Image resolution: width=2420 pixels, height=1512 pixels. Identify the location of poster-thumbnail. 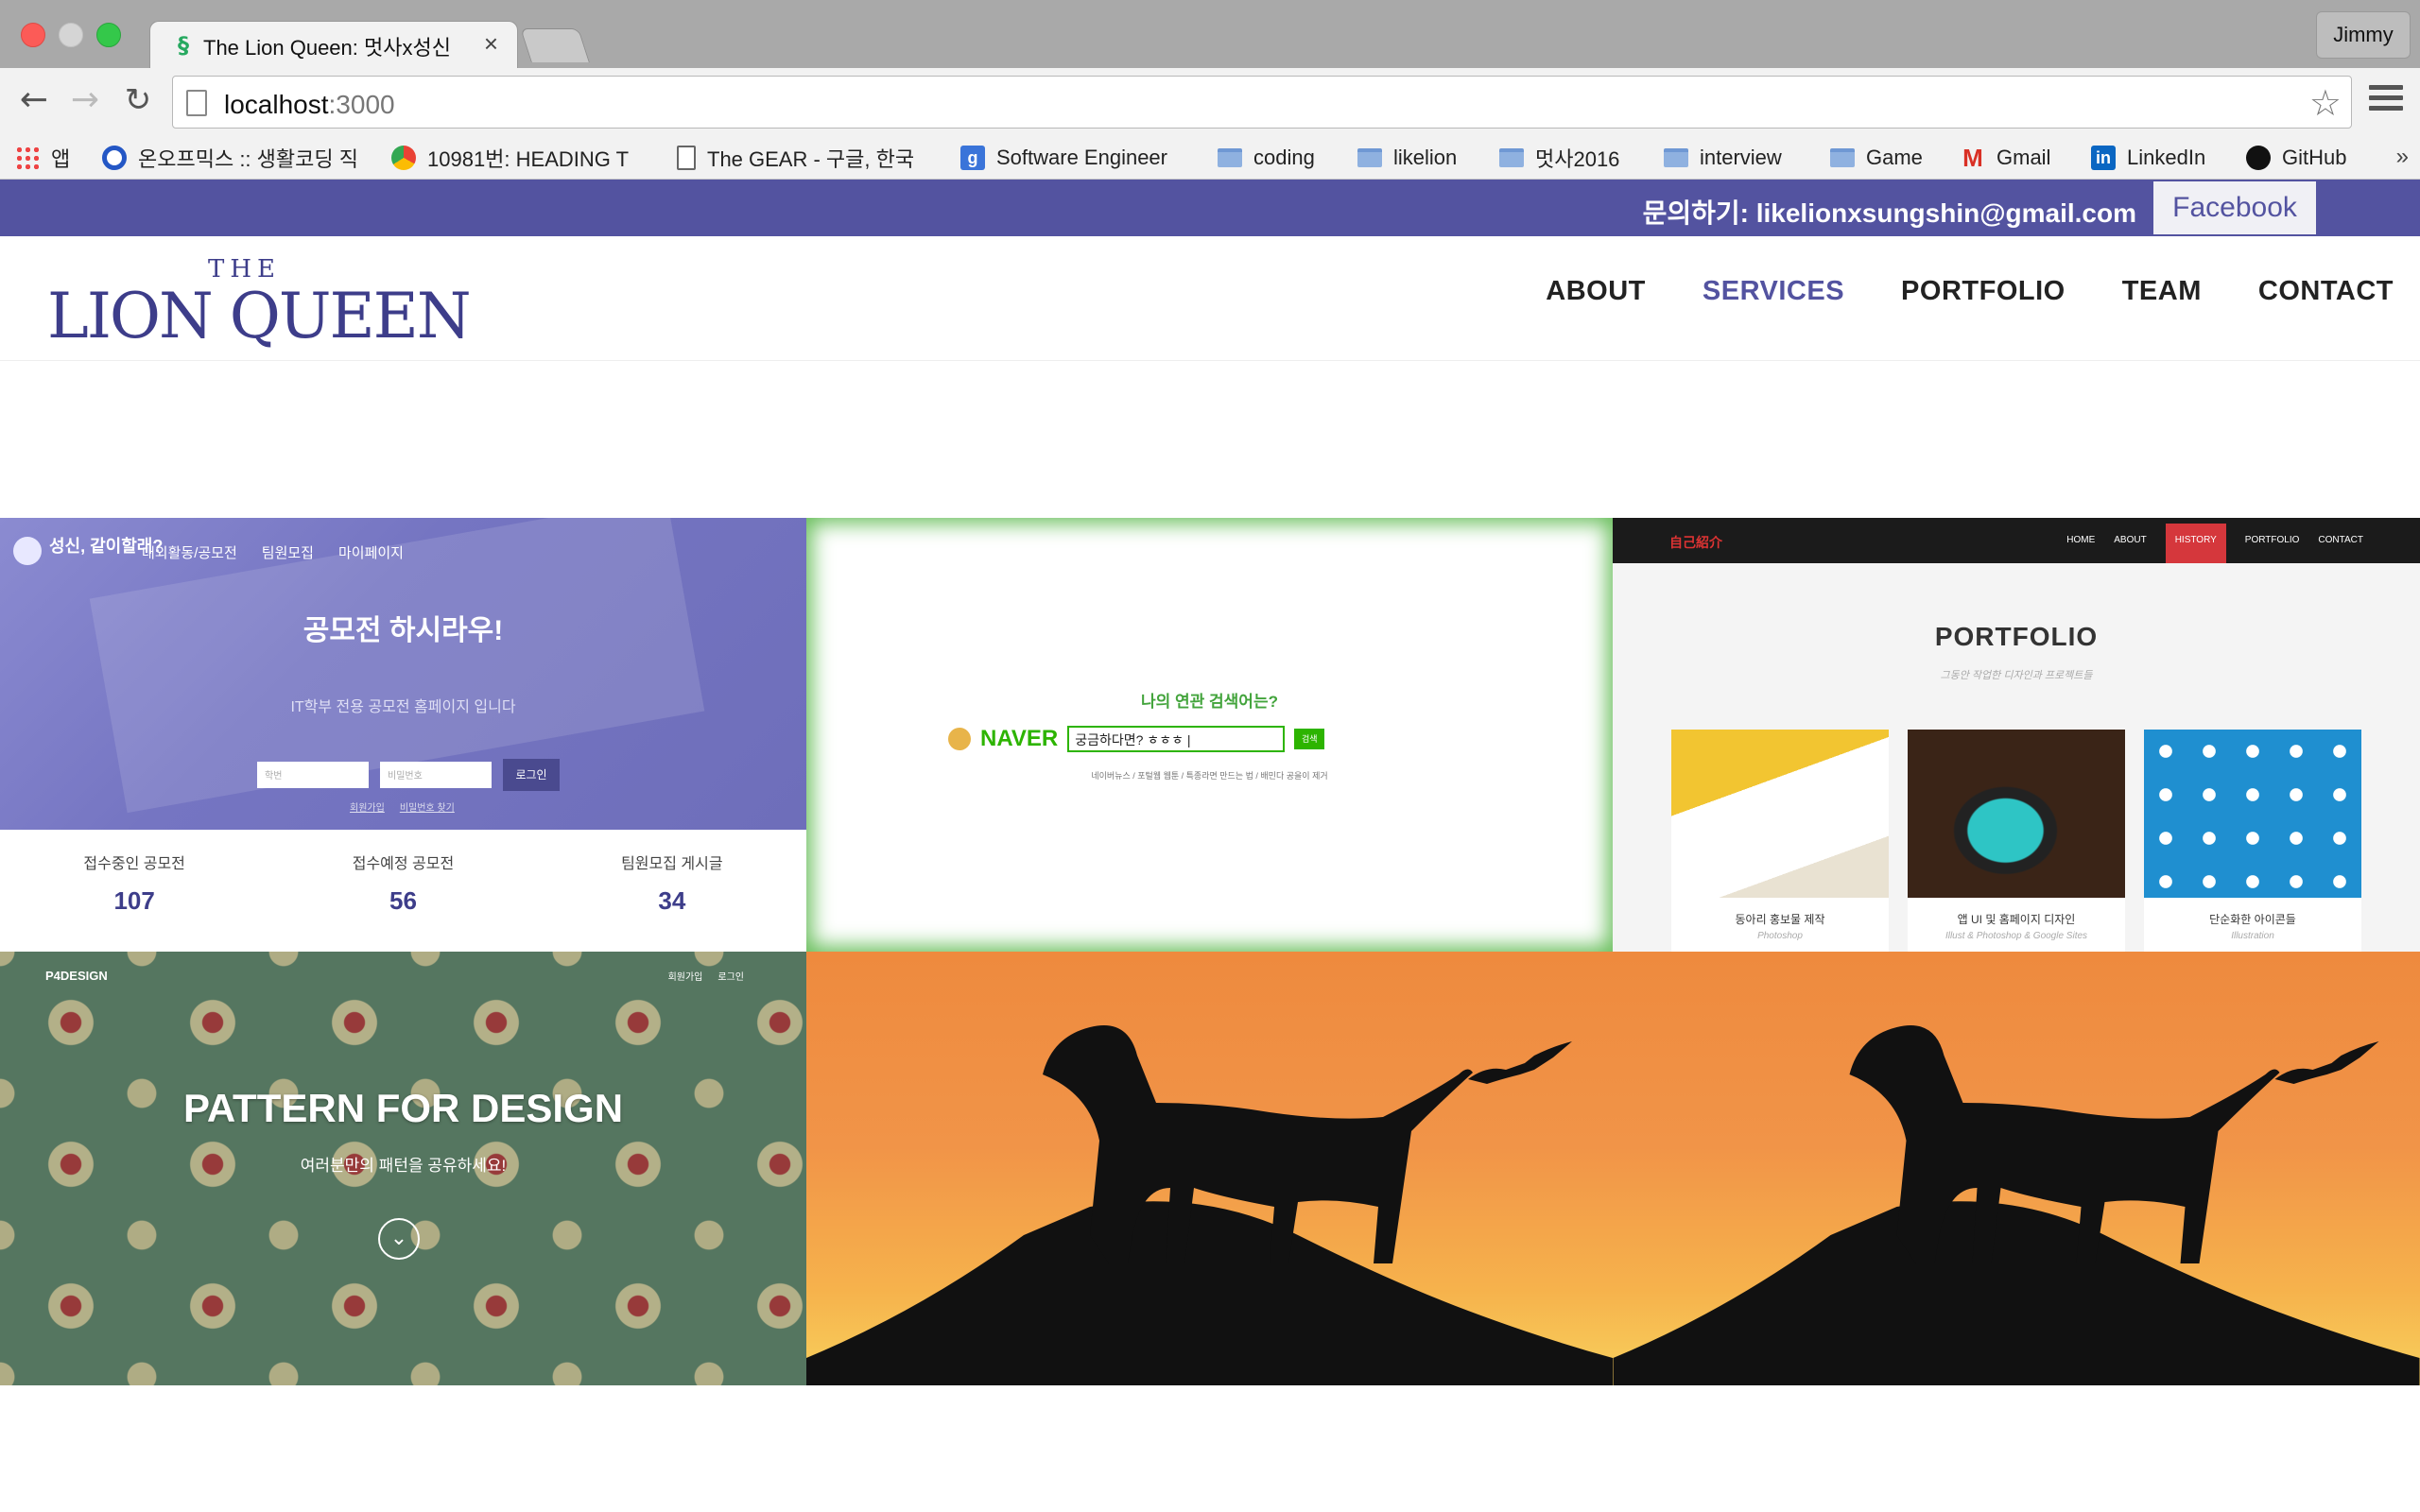
(1780, 814).